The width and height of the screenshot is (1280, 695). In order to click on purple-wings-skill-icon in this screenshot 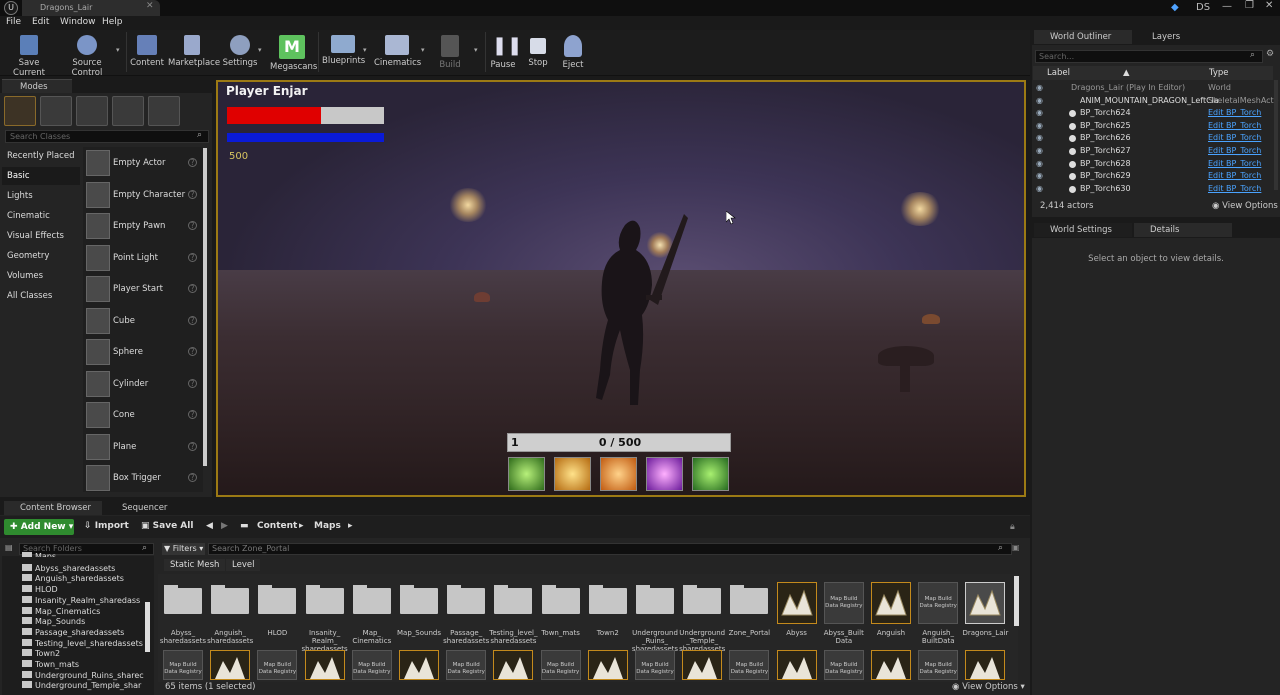, I will do `click(664, 474)`.